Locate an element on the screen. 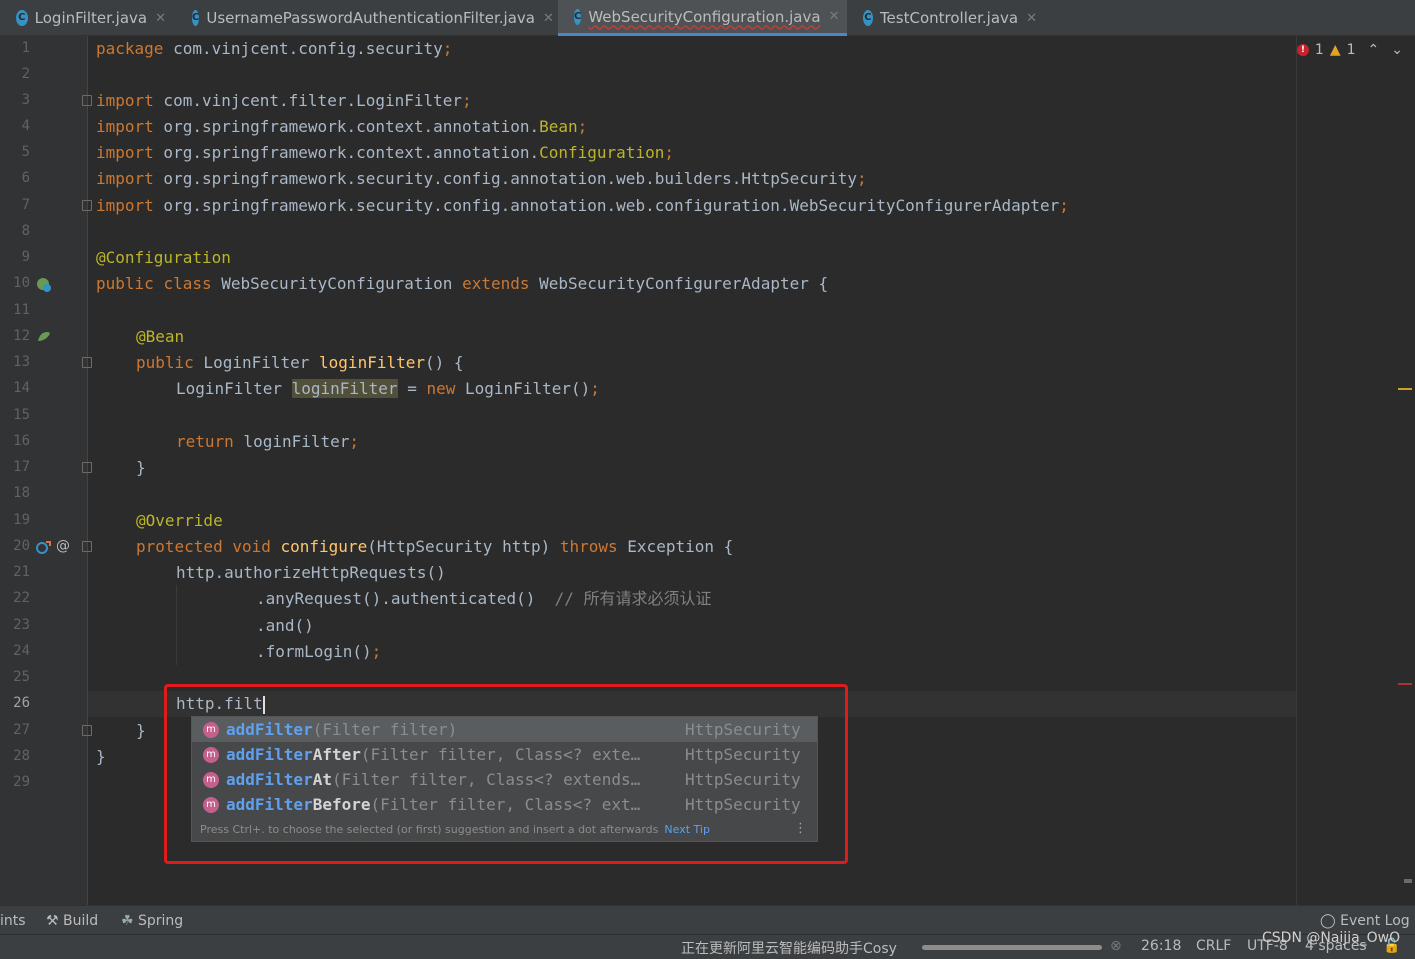 Image resolution: width=1415 pixels, height=959 pixels. code-line-9: @Configuration is located at coordinates (163, 258).